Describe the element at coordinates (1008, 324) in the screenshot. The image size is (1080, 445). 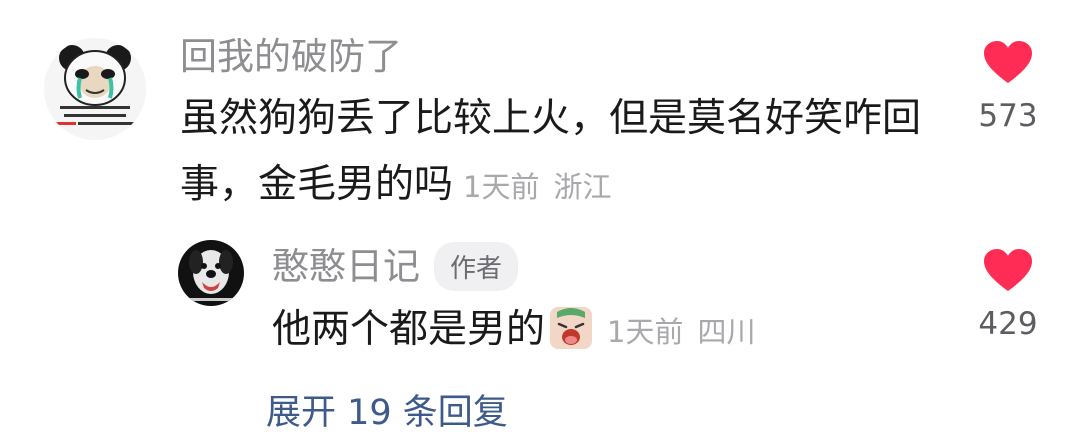
I see `reply-like-count: 429` at that location.